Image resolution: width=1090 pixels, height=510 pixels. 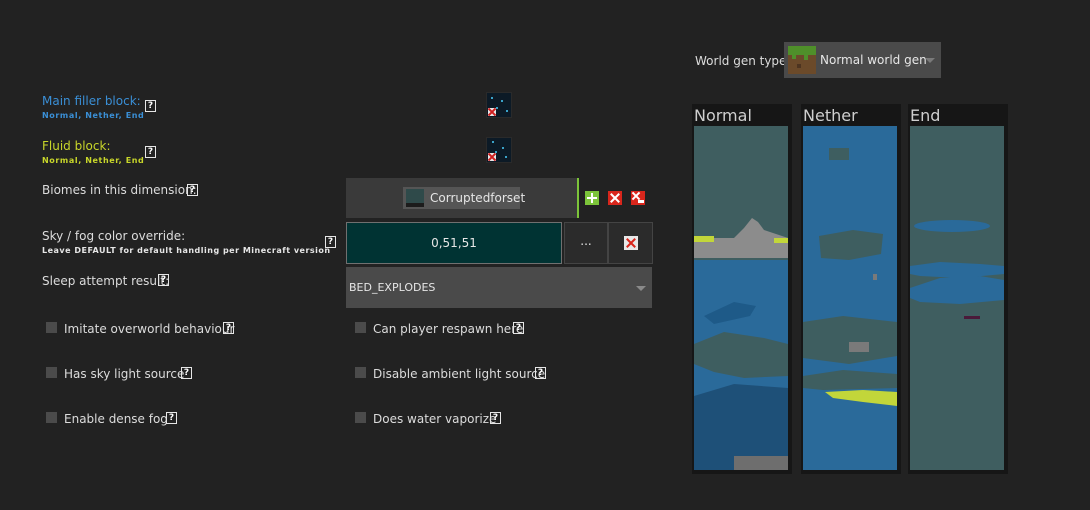 I want to click on preview-normal-title: Normal, so click(x=723, y=115).